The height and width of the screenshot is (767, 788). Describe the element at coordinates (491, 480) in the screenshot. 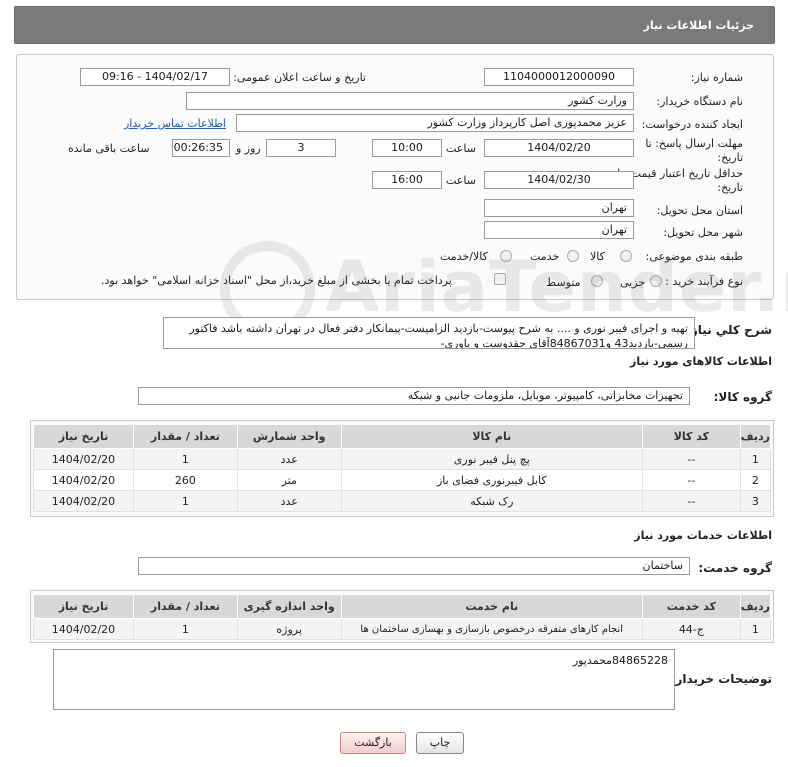

I see `goods-cell: کابل فیبرنوری فضای باز` at that location.